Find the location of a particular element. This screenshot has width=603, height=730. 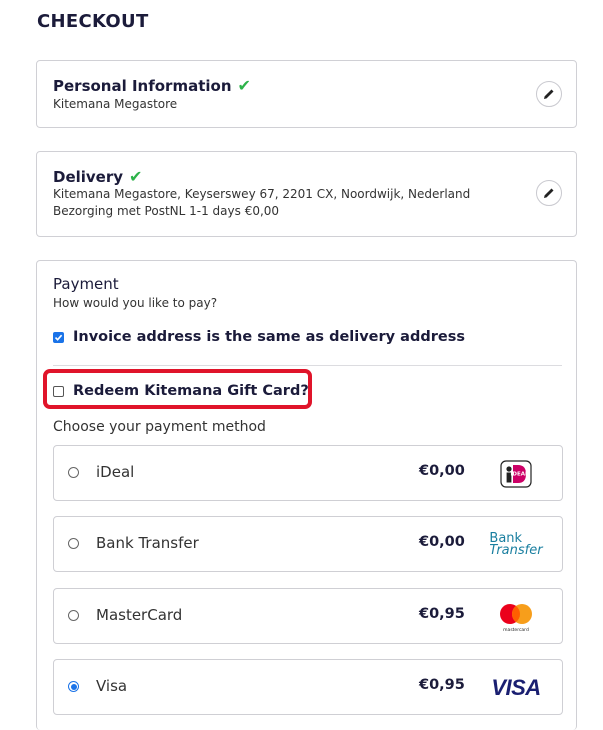

visa-logo: VISA is located at coordinates (516, 687).